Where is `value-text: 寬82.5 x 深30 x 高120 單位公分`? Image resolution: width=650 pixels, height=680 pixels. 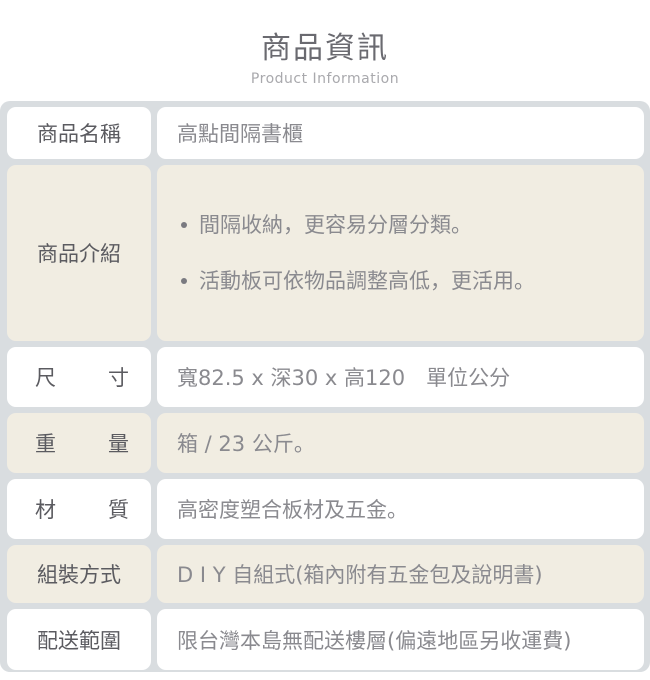 value-text: 寬82.5 x 深30 x 高120 單位公分 is located at coordinates (344, 378).